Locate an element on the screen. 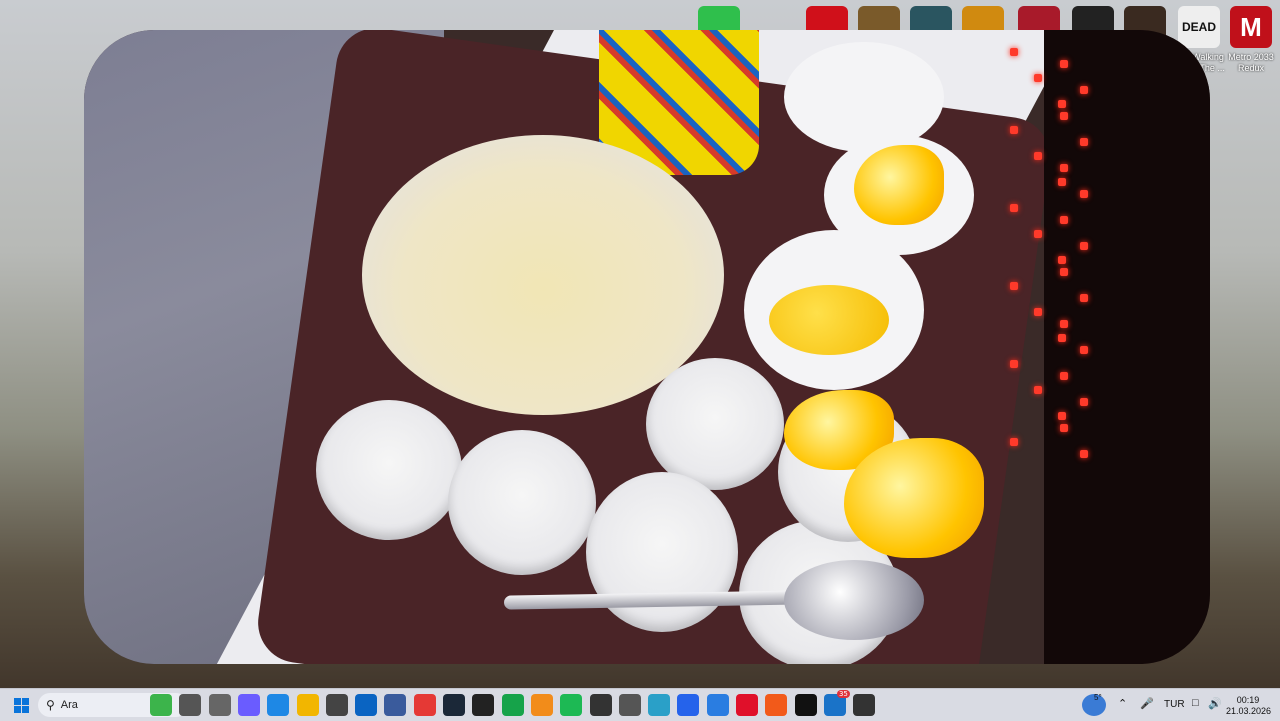  obs-icon is located at coordinates (600, 705).